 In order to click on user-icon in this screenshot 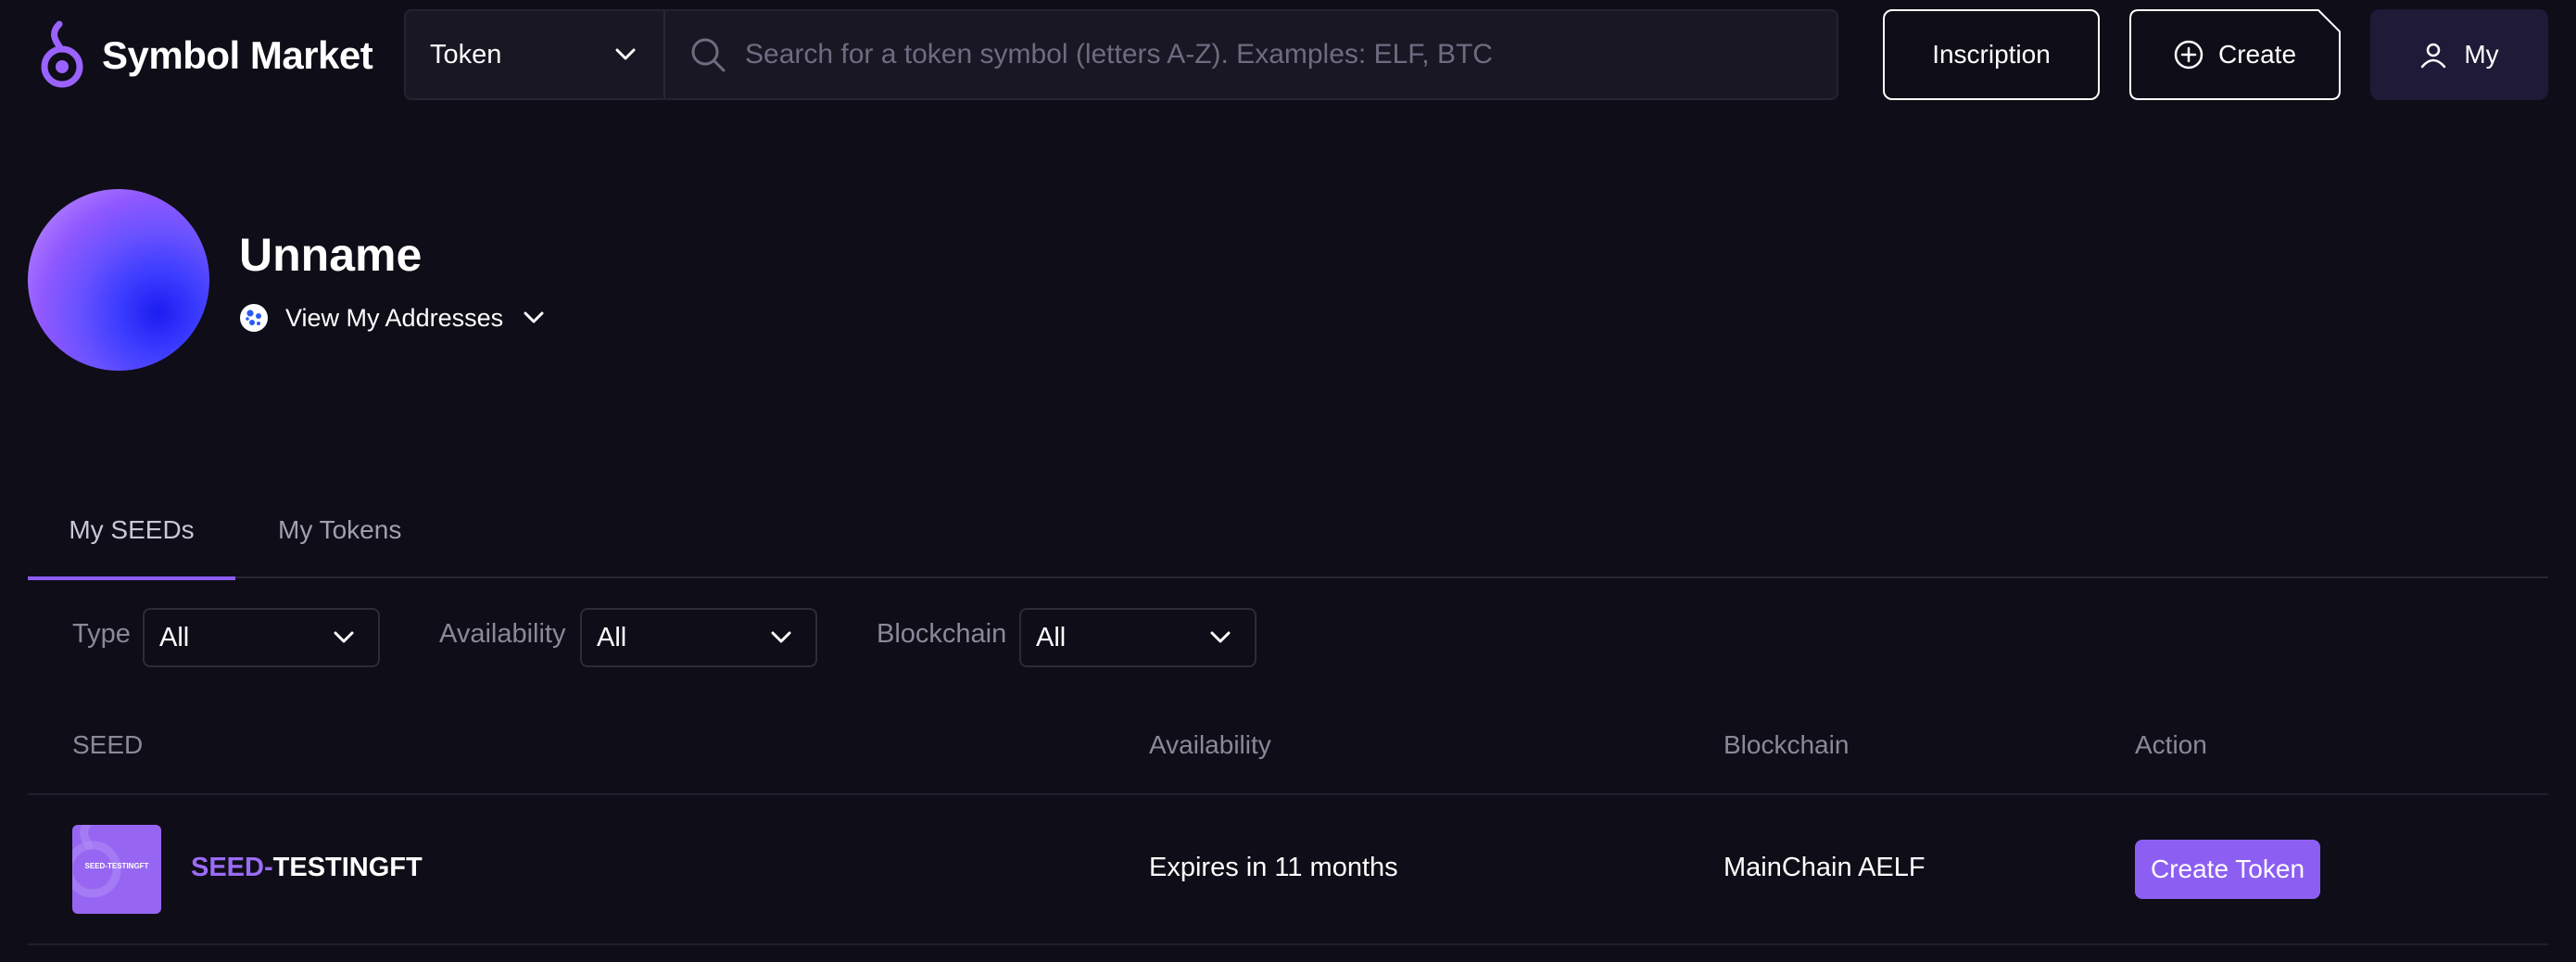, I will do `click(2433, 56)`.